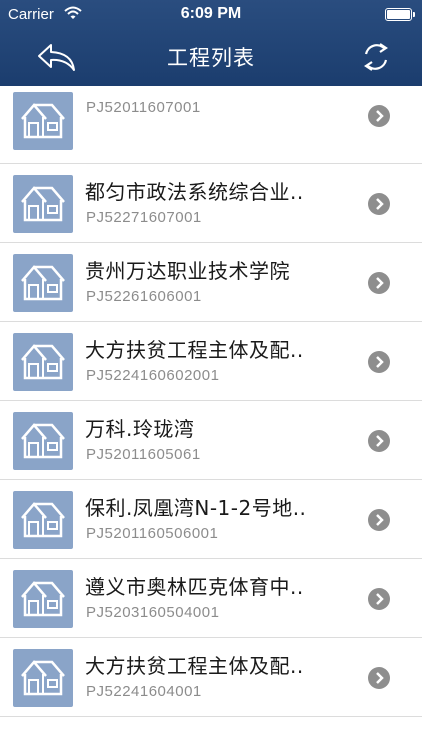 Image resolution: width=422 pixels, height=750 pixels. I want to click on list-item: PJ52011607001, so click(211, 125).